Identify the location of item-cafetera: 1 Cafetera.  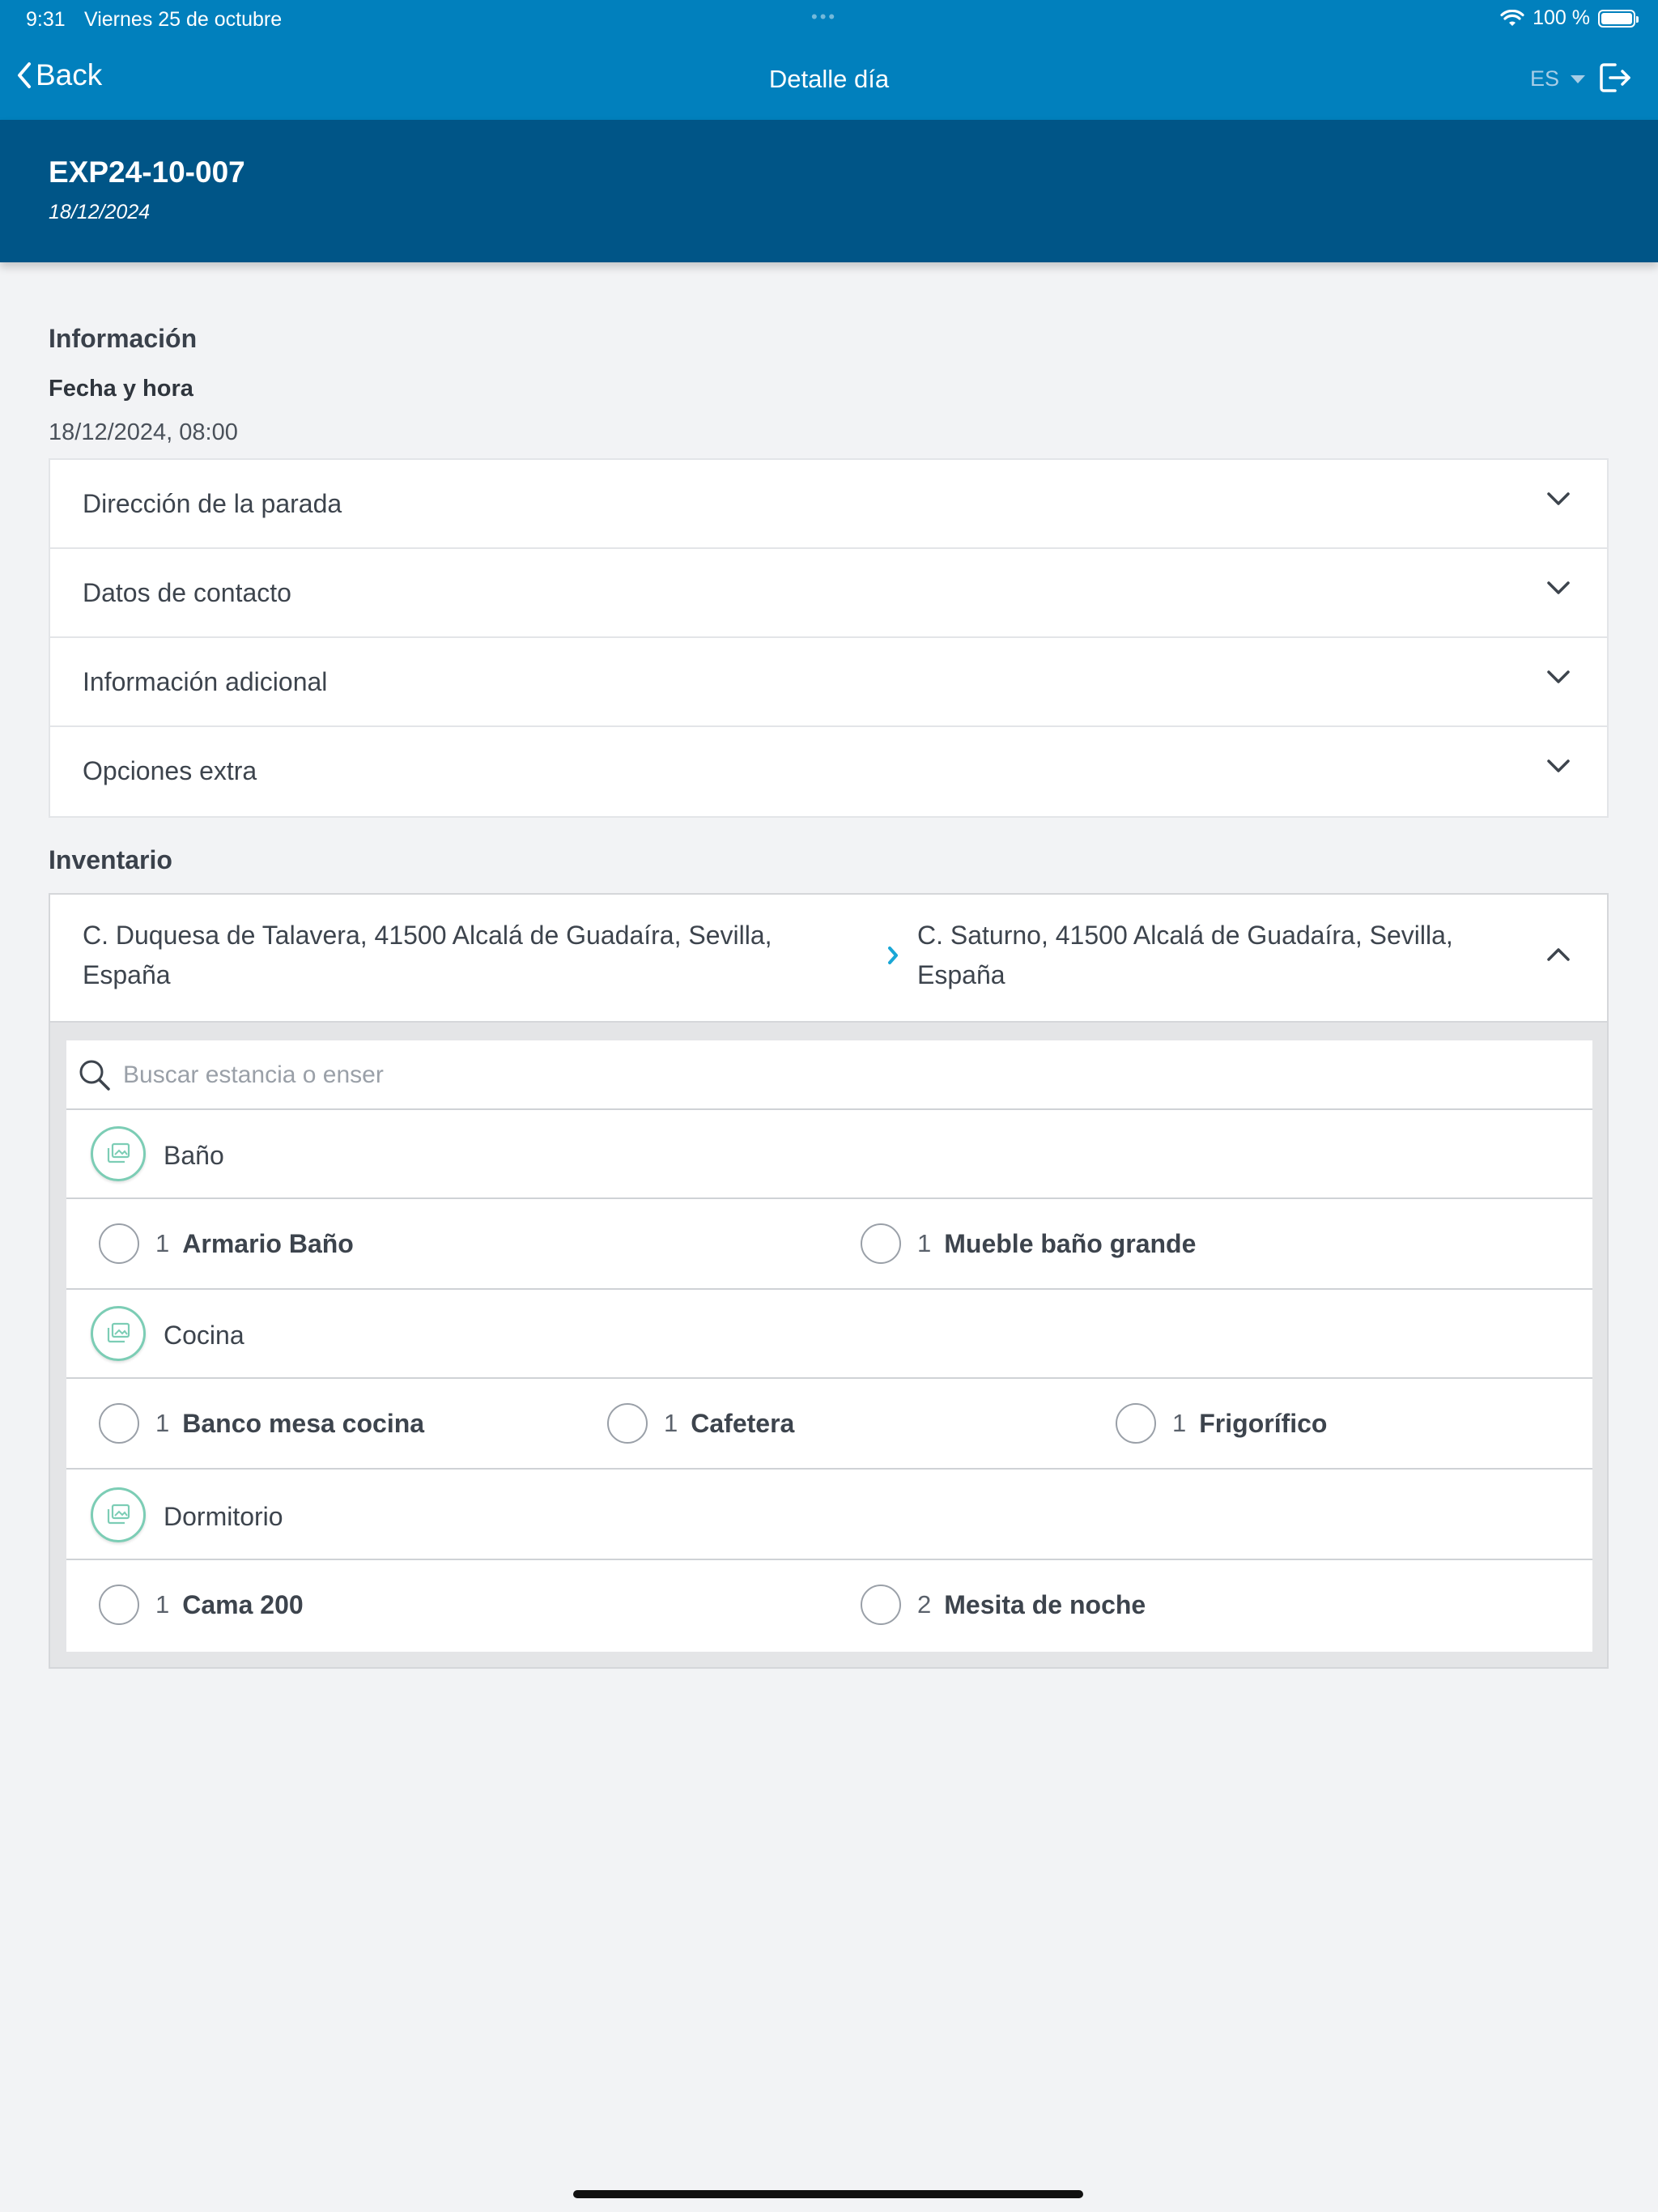
(700, 1423).